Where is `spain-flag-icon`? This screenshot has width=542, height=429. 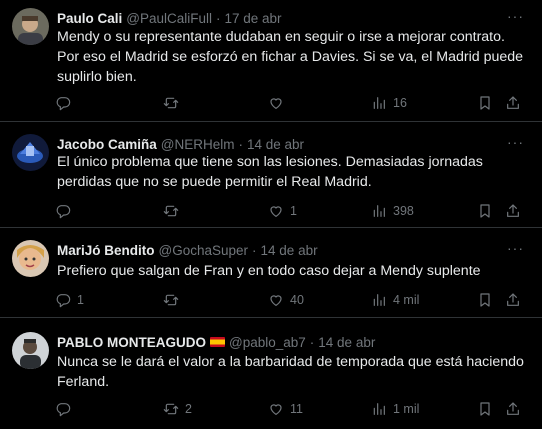
spain-flag-icon is located at coordinates (217, 342).